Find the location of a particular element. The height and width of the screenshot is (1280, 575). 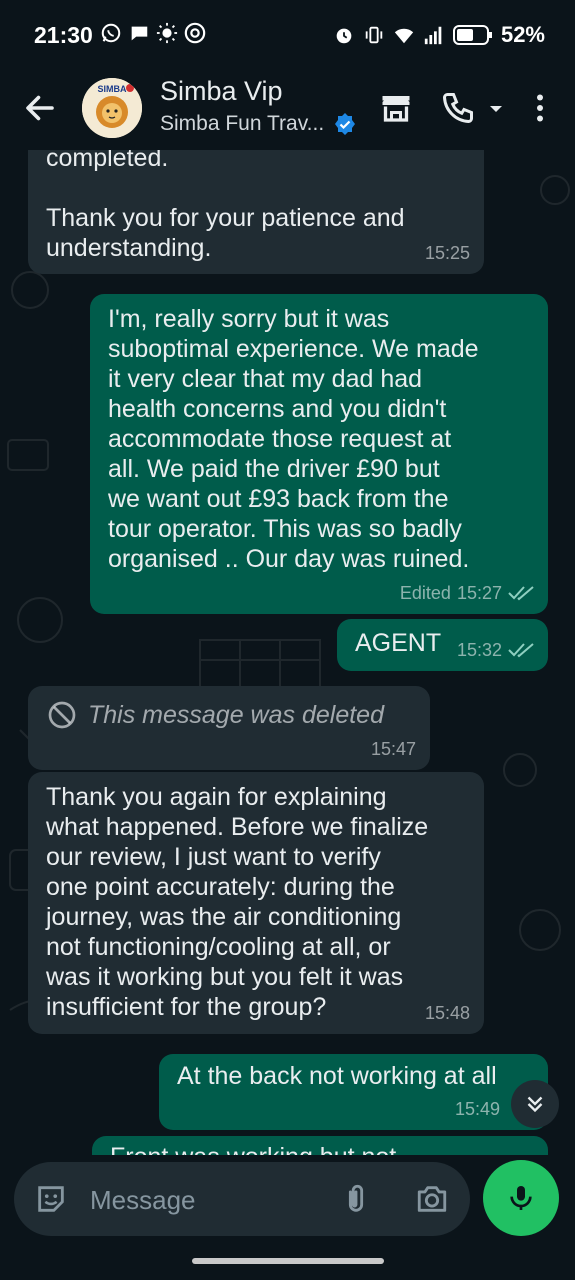

more-vert-icon is located at coordinates (540, 108).